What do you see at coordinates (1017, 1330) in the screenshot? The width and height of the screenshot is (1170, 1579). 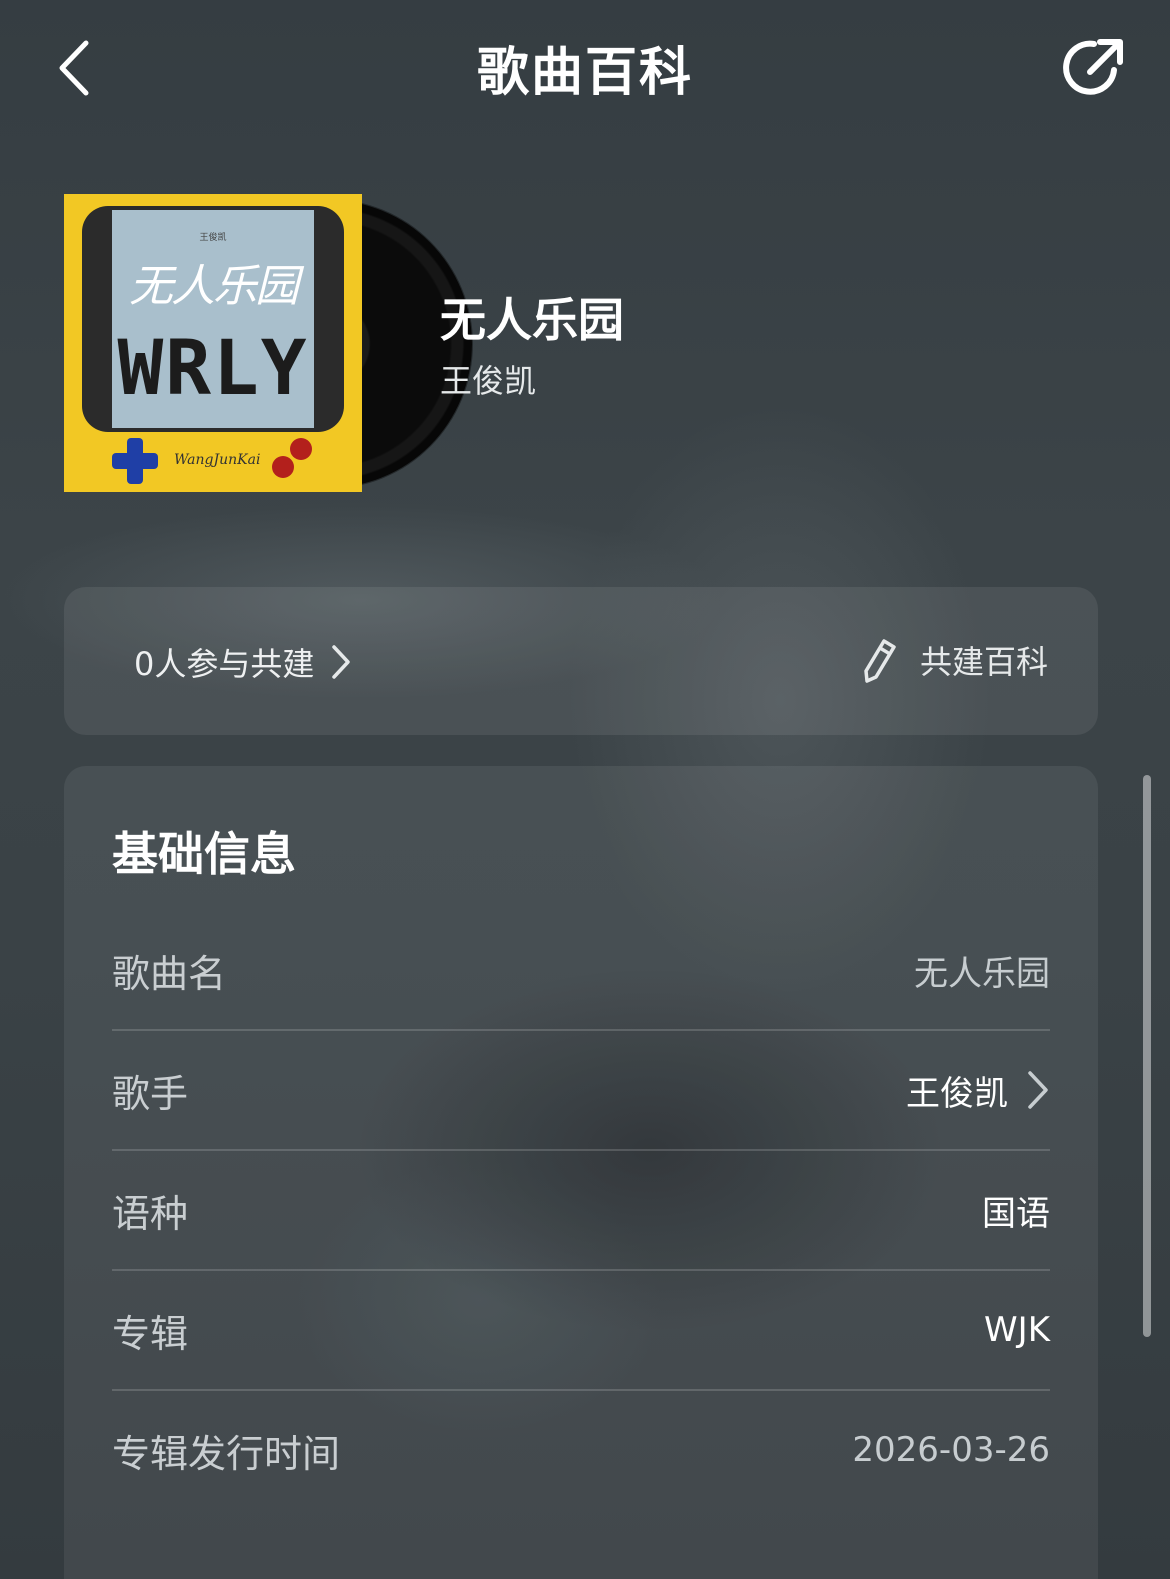 I see `info-value: WJK` at bounding box center [1017, 1330].